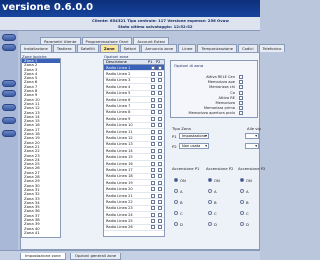  What do you see at coordinates (134, 228) in the screenshot?
I see `table-row: Radio Linea 26` at bounding box center [134, 228].